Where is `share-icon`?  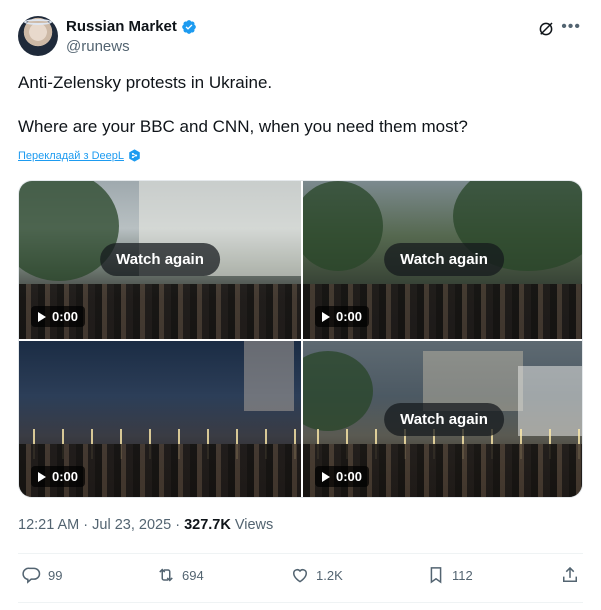
share-icon is located at coordinates (570, 574).